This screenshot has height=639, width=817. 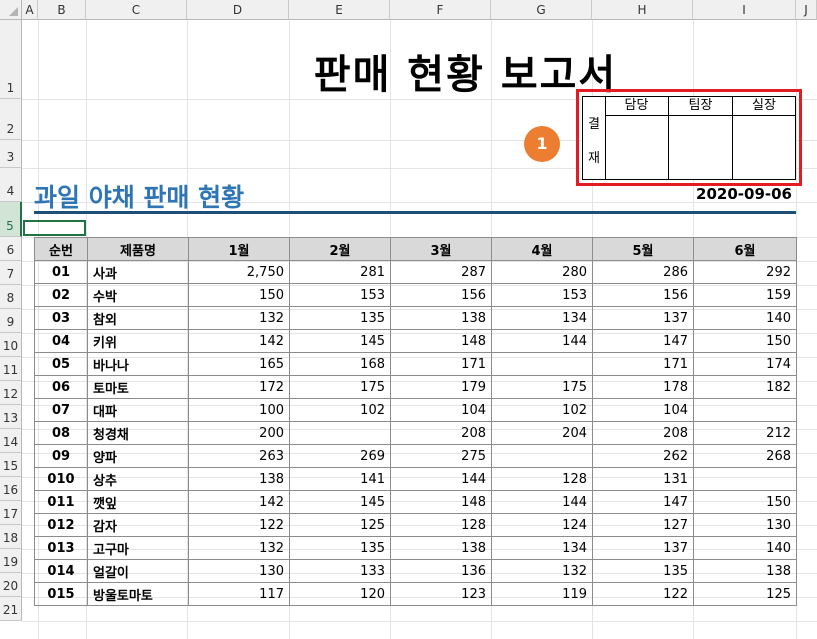 I want to click on product-name-cell: 상추, so click(x=138, y=479).